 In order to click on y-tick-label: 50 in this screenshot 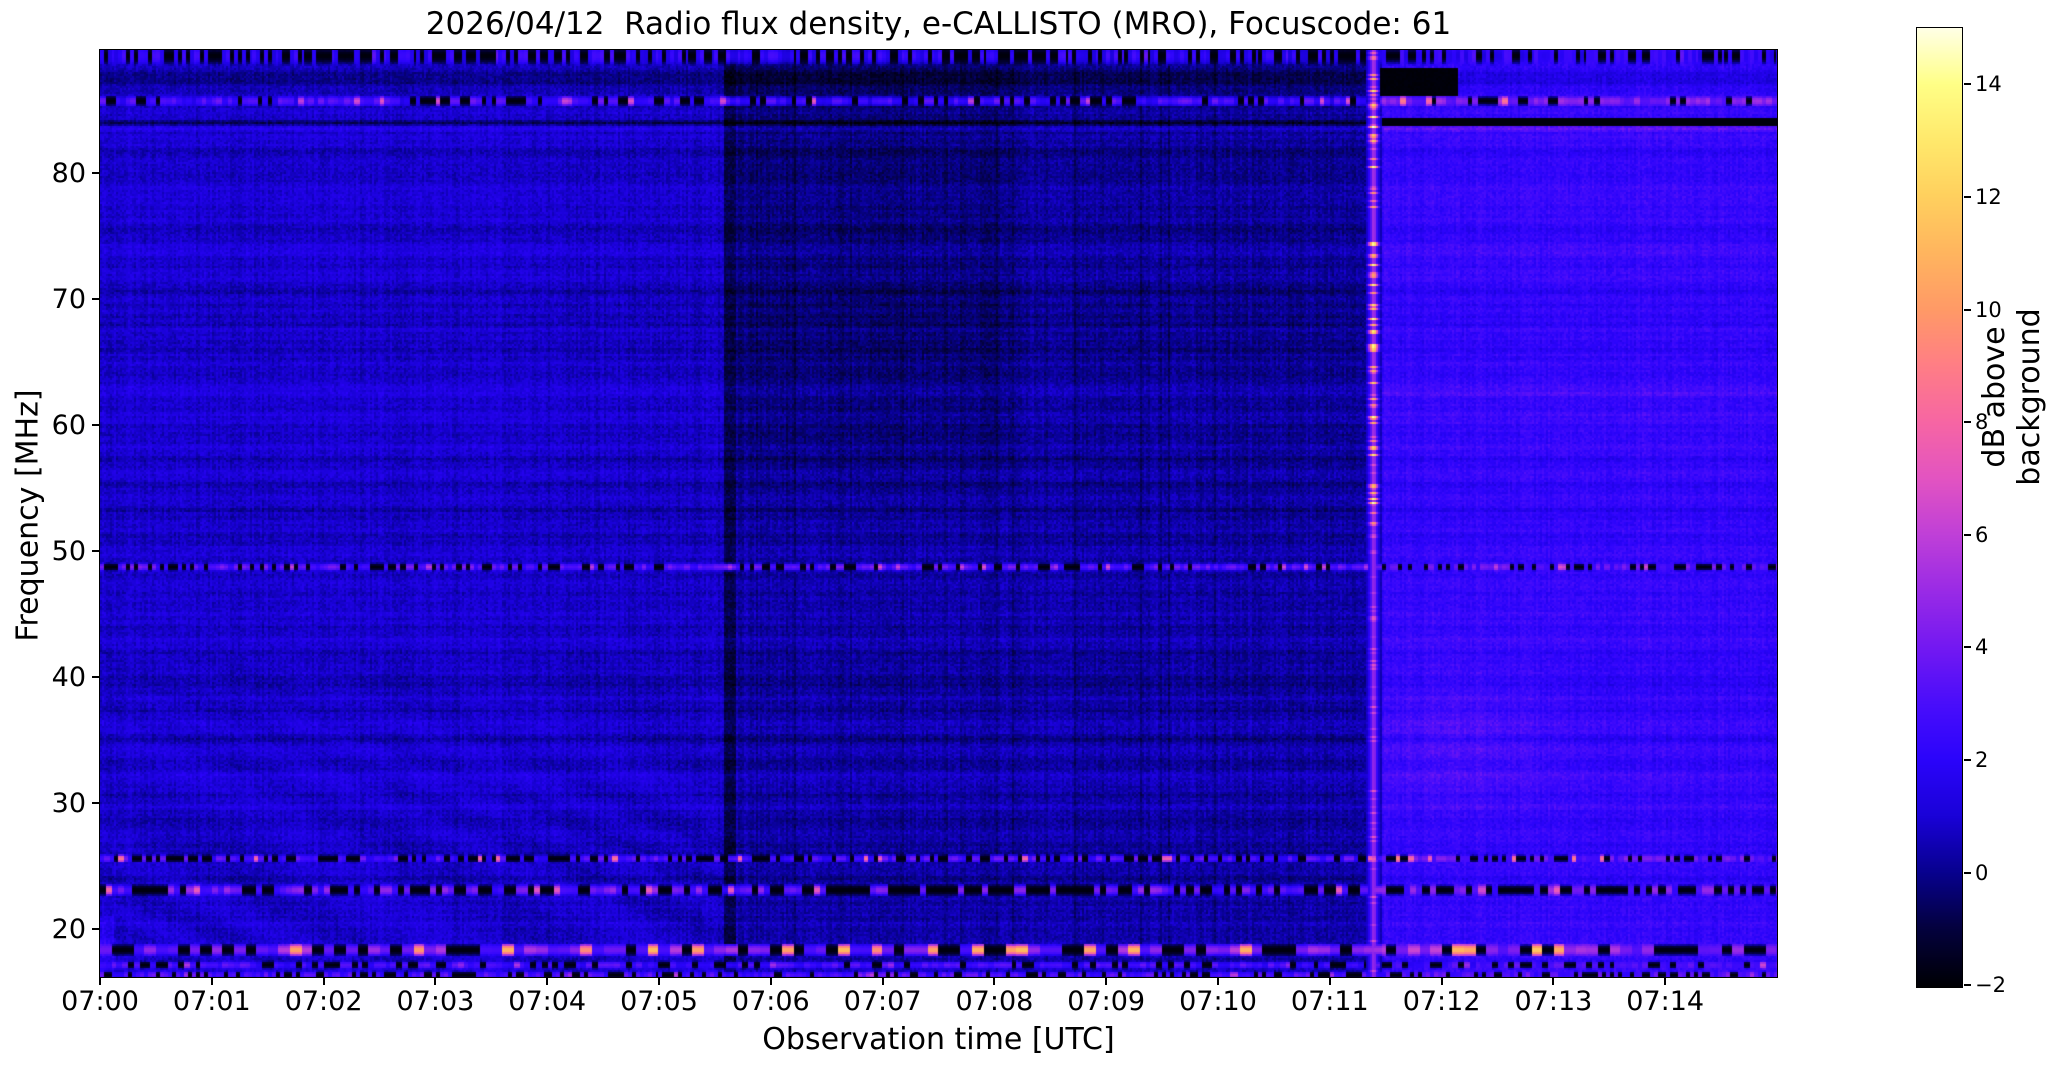, I will do `click(68, 552)`.